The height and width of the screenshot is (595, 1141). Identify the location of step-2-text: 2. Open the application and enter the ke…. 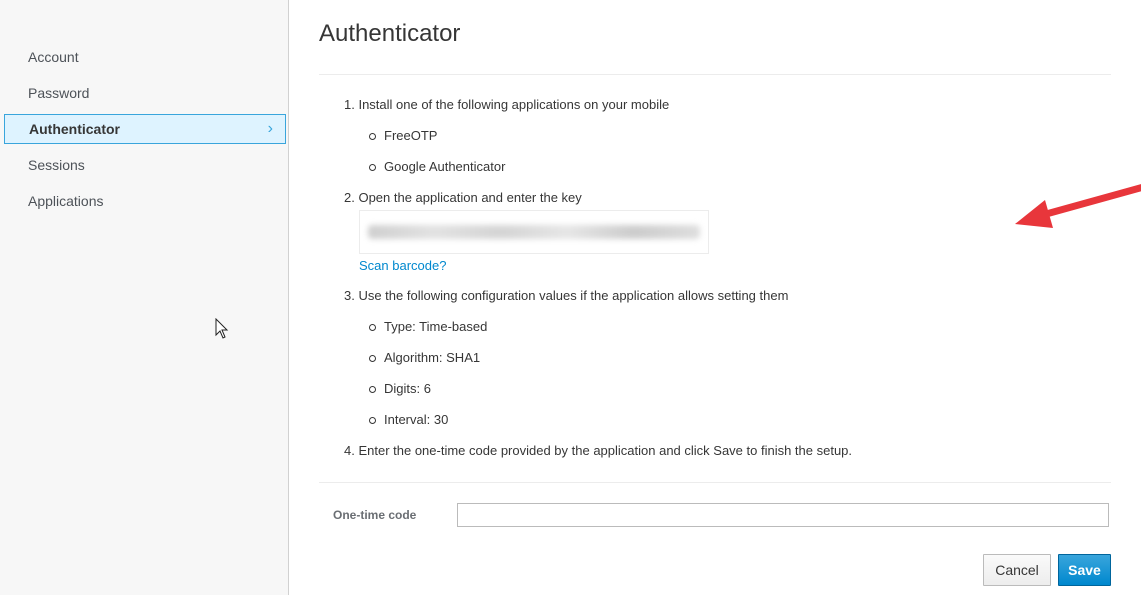
(463, 197).